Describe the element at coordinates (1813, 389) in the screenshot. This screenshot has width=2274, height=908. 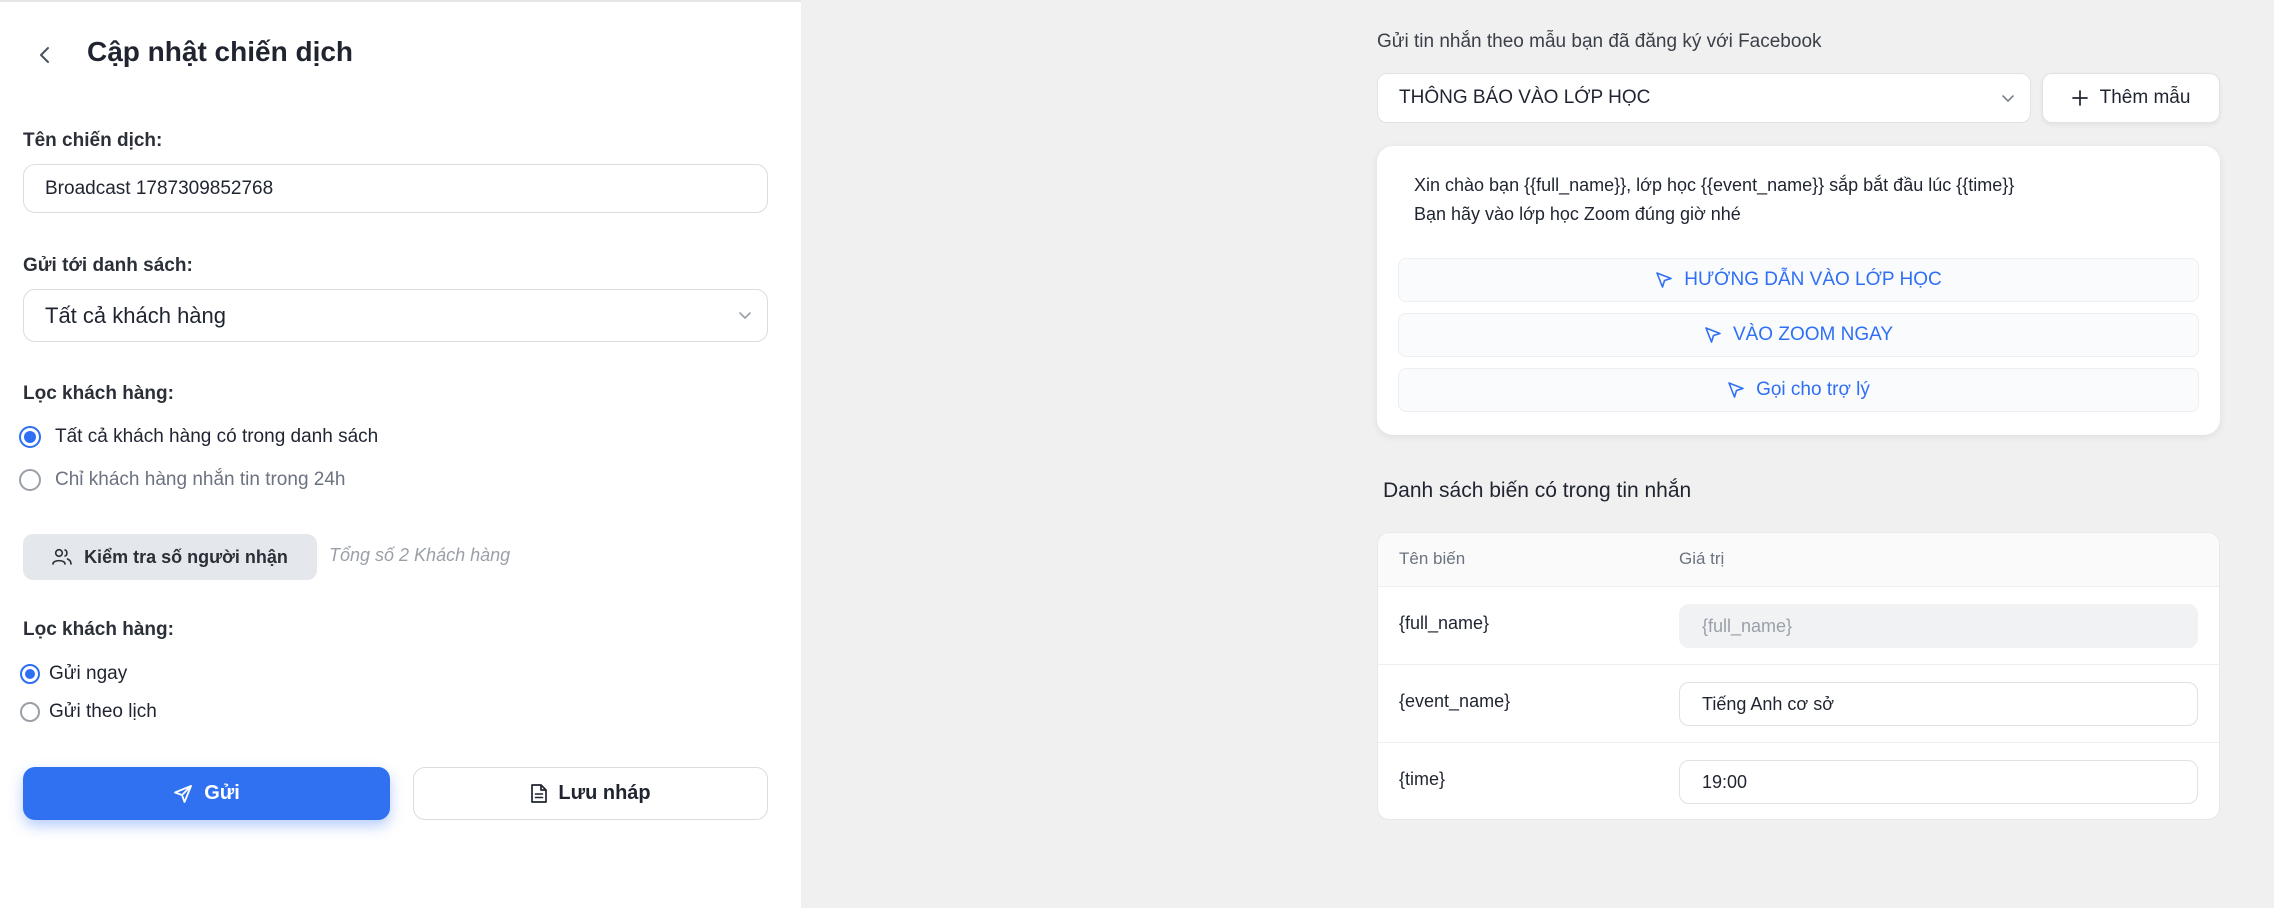
I see `message-button-label: Gọi cho trợ lý` at that location.